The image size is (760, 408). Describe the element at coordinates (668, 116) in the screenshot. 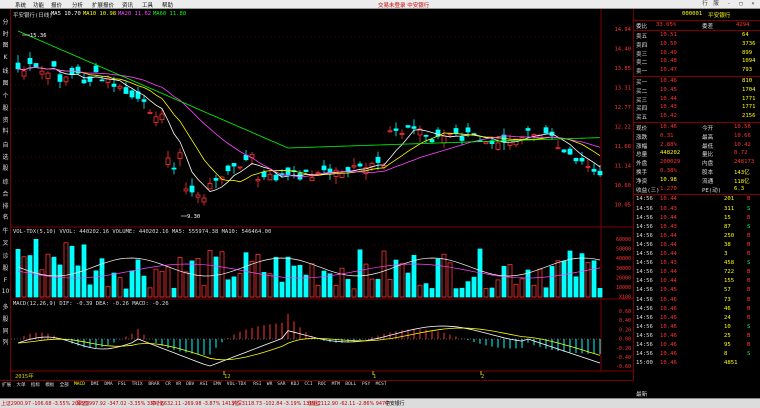

I see `bid-price: 10.42` at that location.